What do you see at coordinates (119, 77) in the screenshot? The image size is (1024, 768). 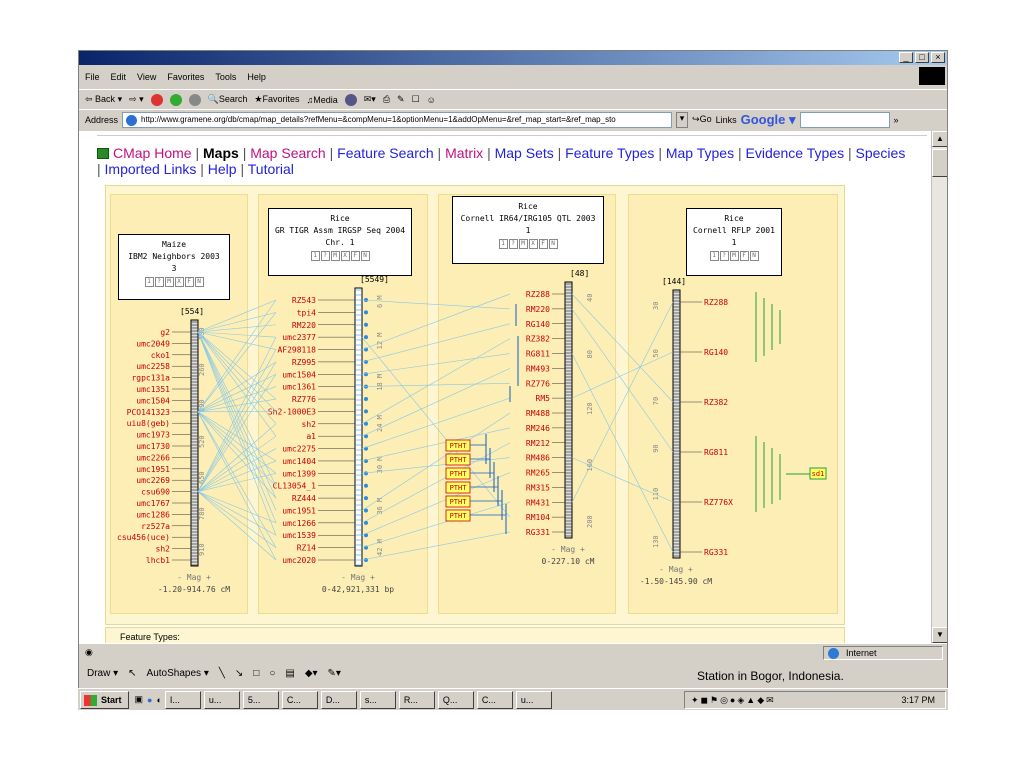 I see `menu-edit: Edit` at bounding box center [119, 77].